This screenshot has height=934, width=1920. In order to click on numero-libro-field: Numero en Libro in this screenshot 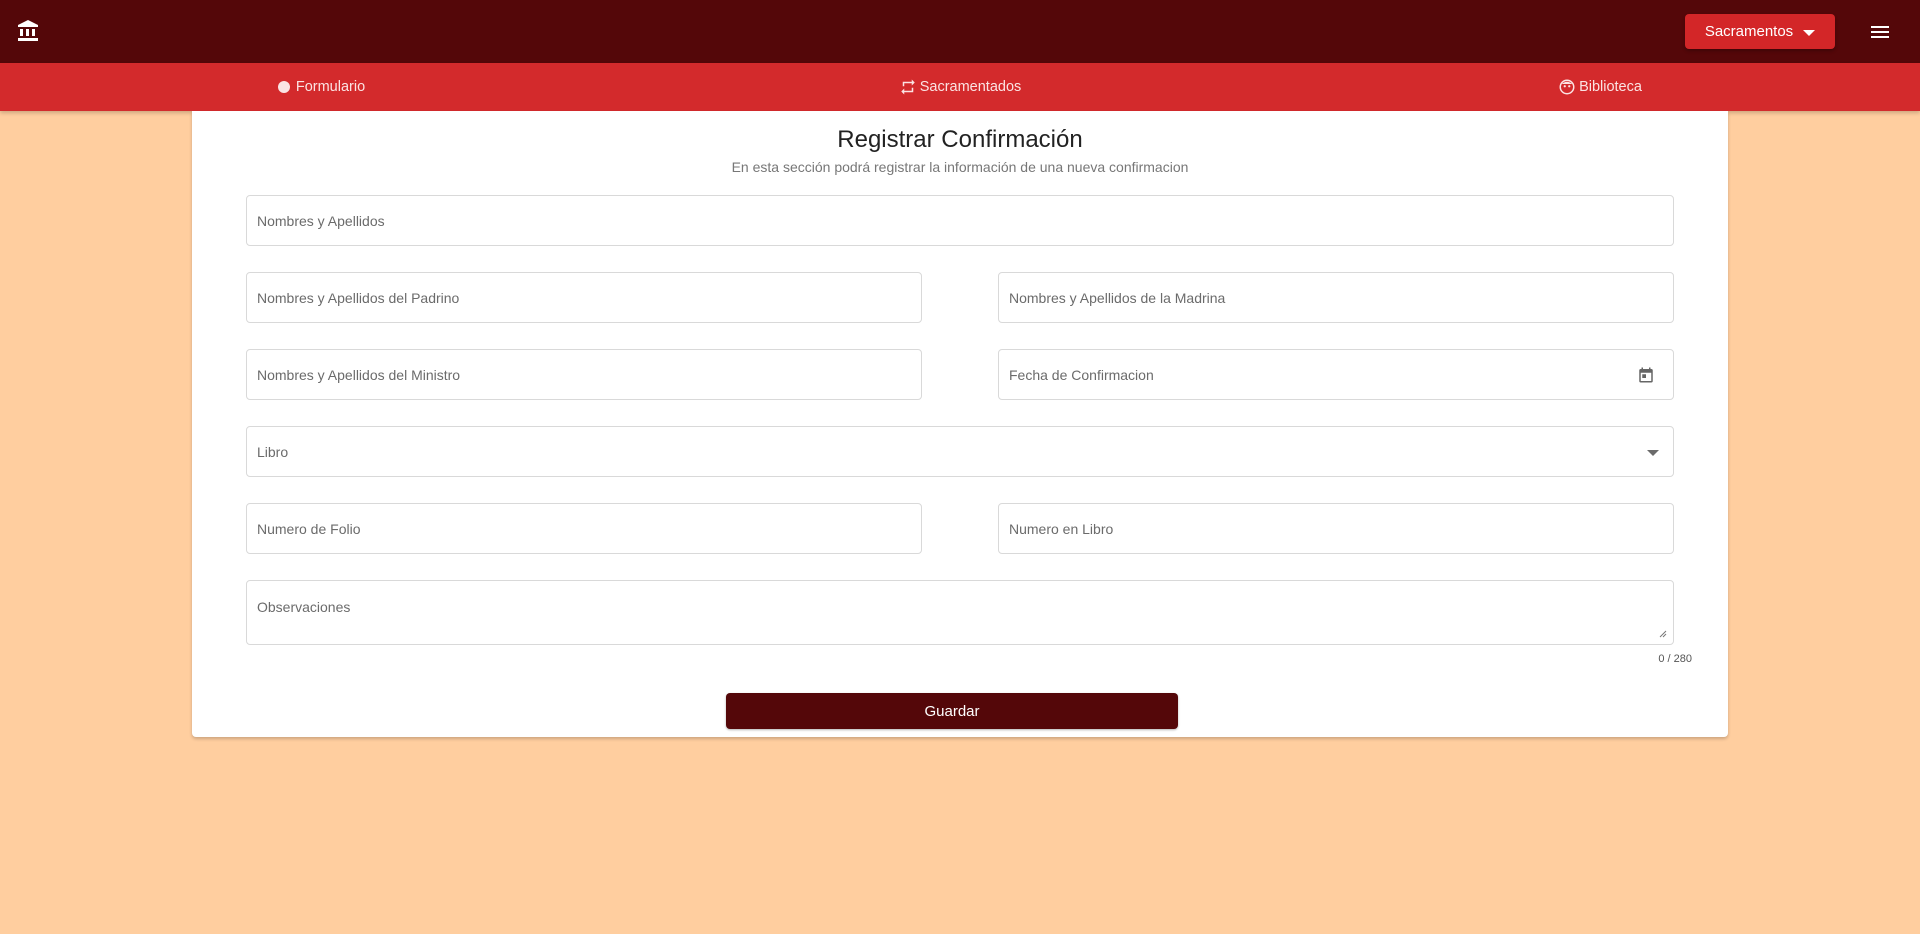, I will do `click(1336, 528)`.